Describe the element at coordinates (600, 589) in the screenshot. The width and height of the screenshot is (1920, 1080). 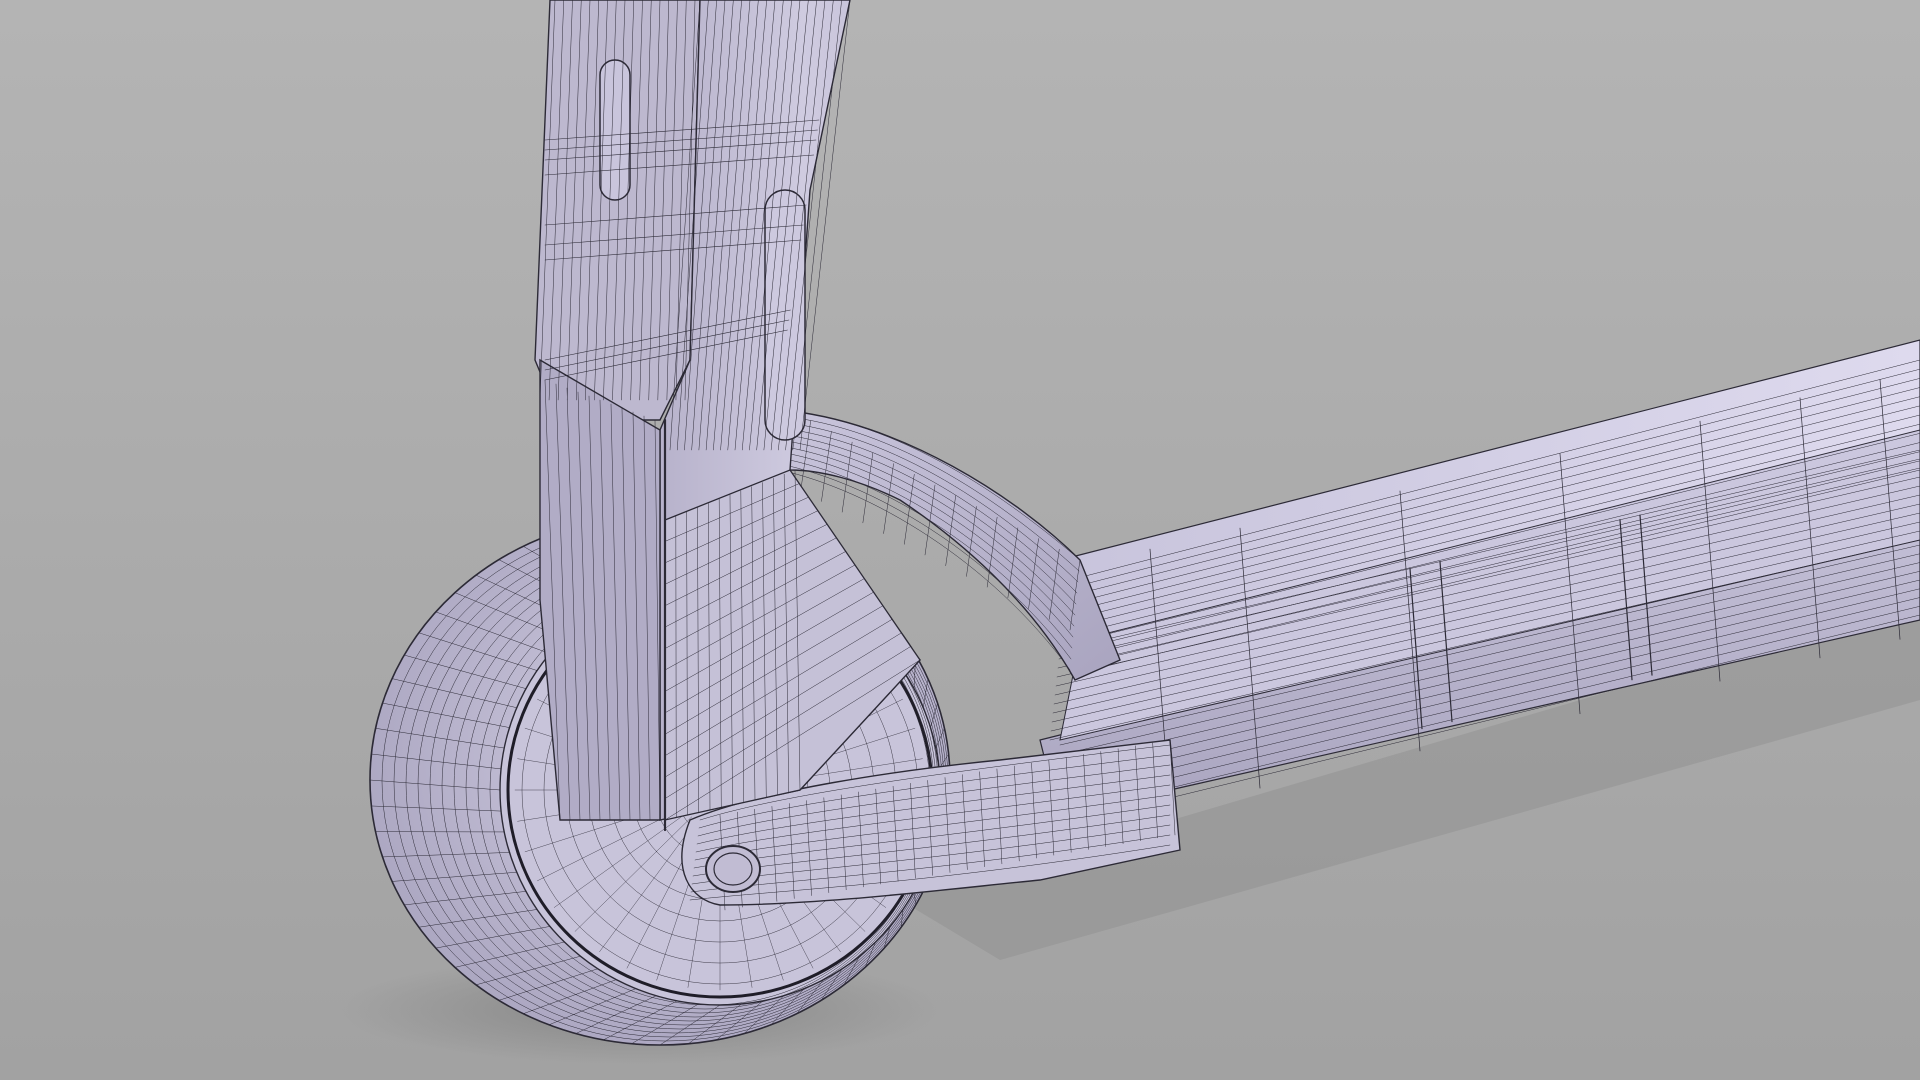
I see `stem-fork-plate` at that location.